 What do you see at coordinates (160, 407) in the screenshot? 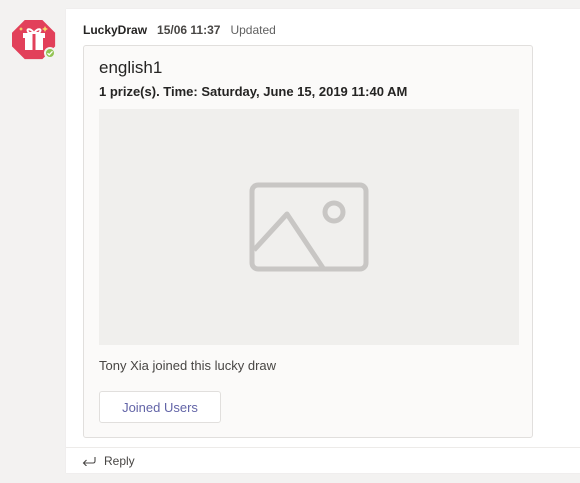
I see `joined-users-button: Joined Users` at bounding box center [160, 407].